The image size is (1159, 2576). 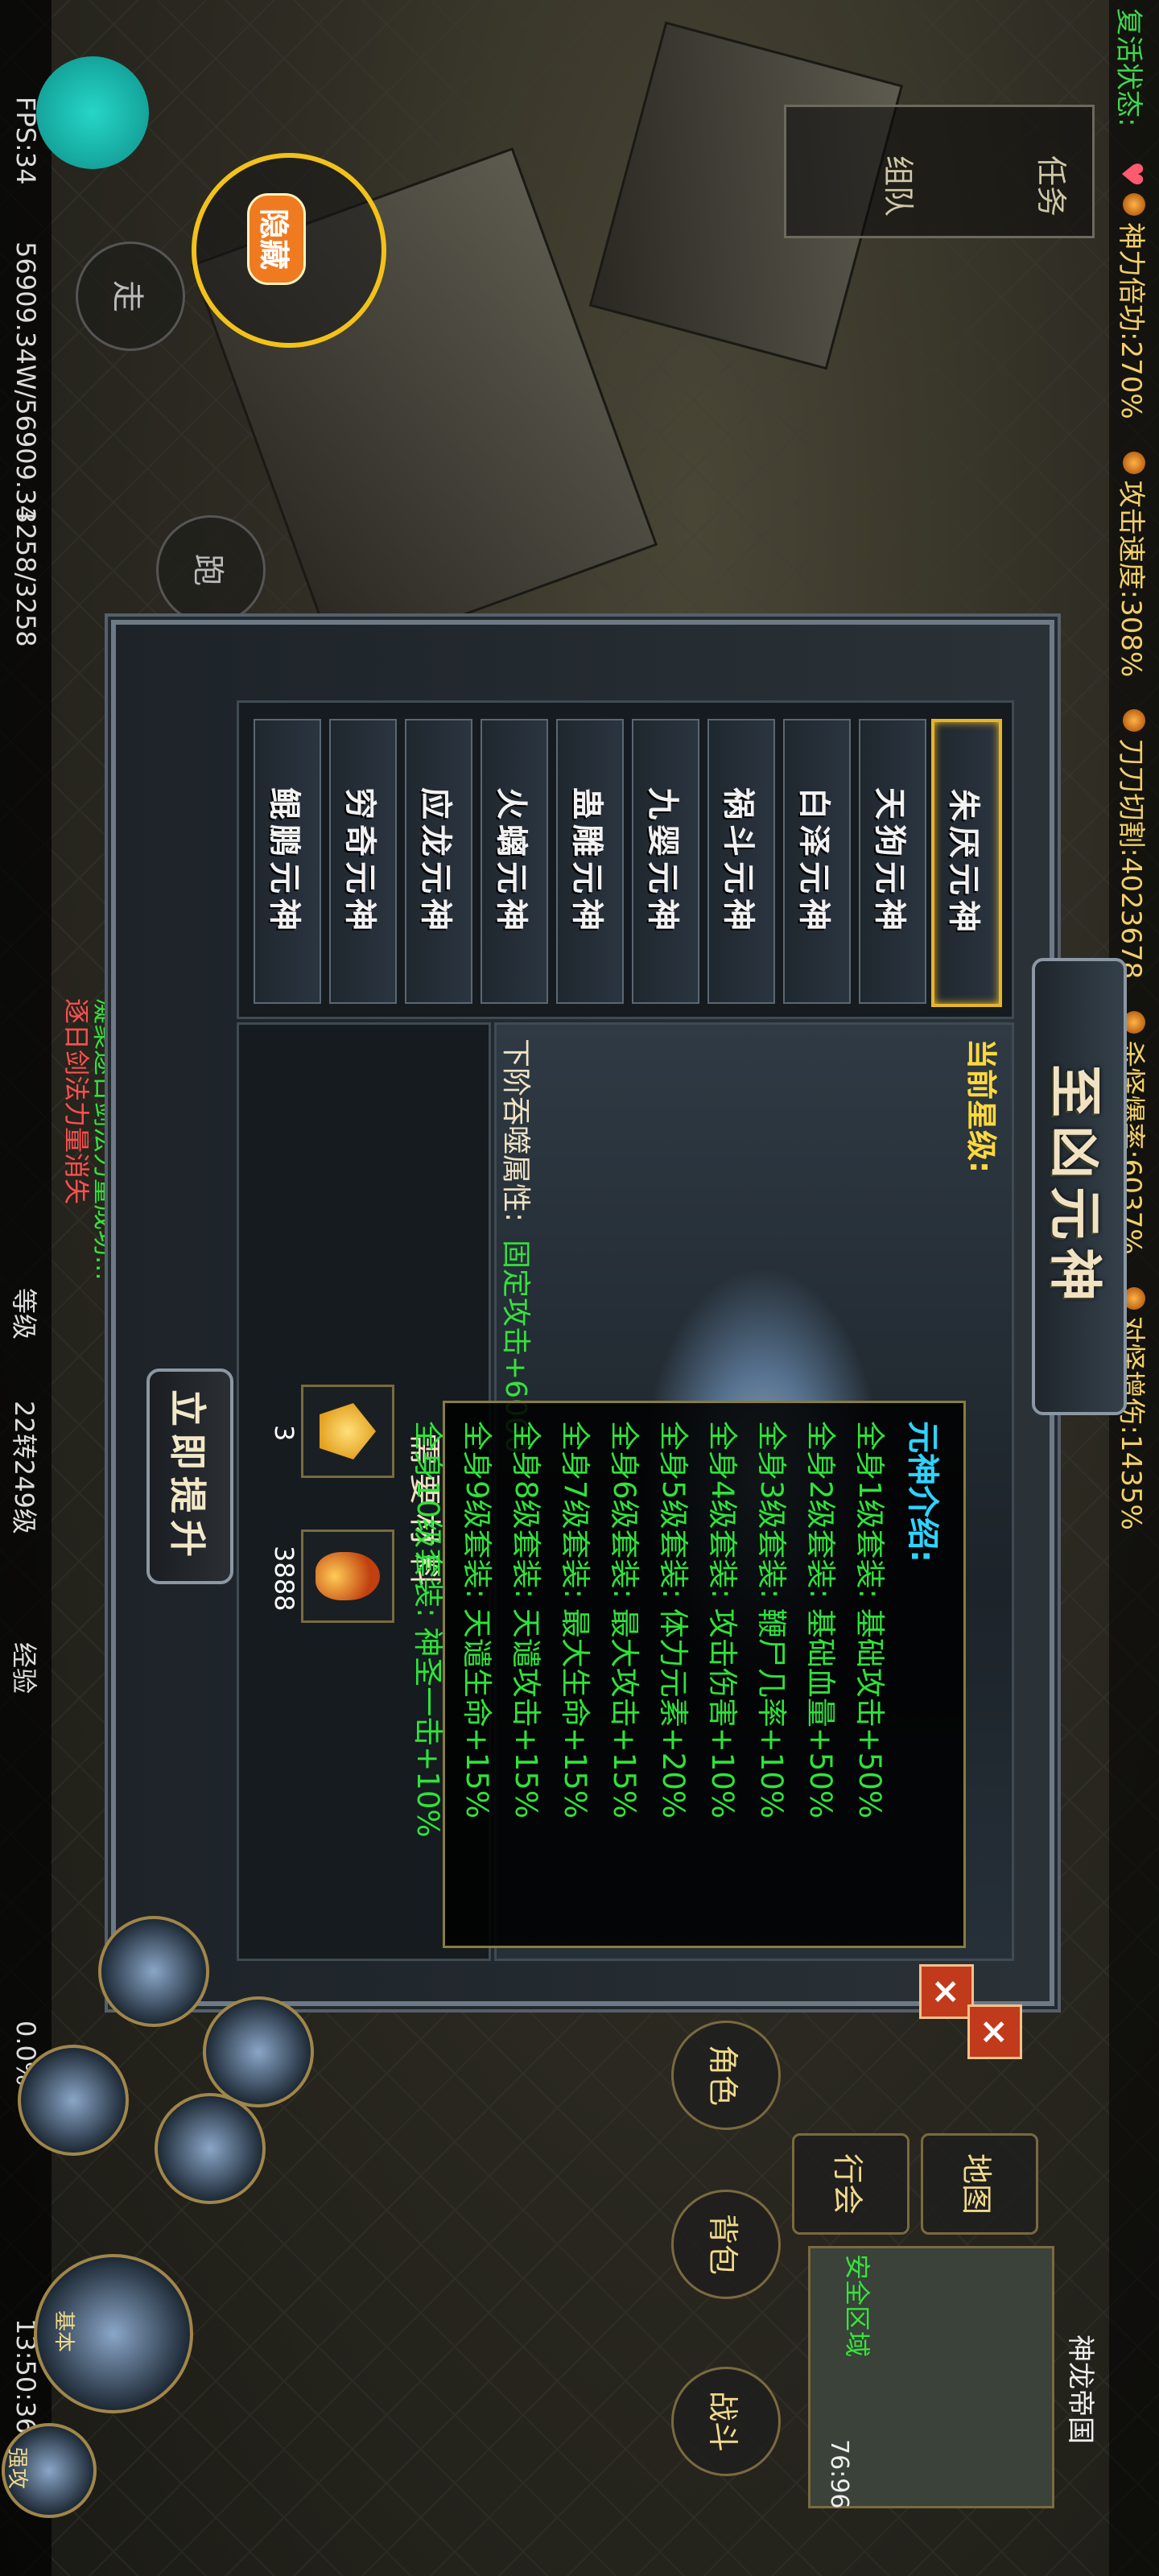 I want to click on tab-tiangou: 天狗元神, so click(x=892, y=861).